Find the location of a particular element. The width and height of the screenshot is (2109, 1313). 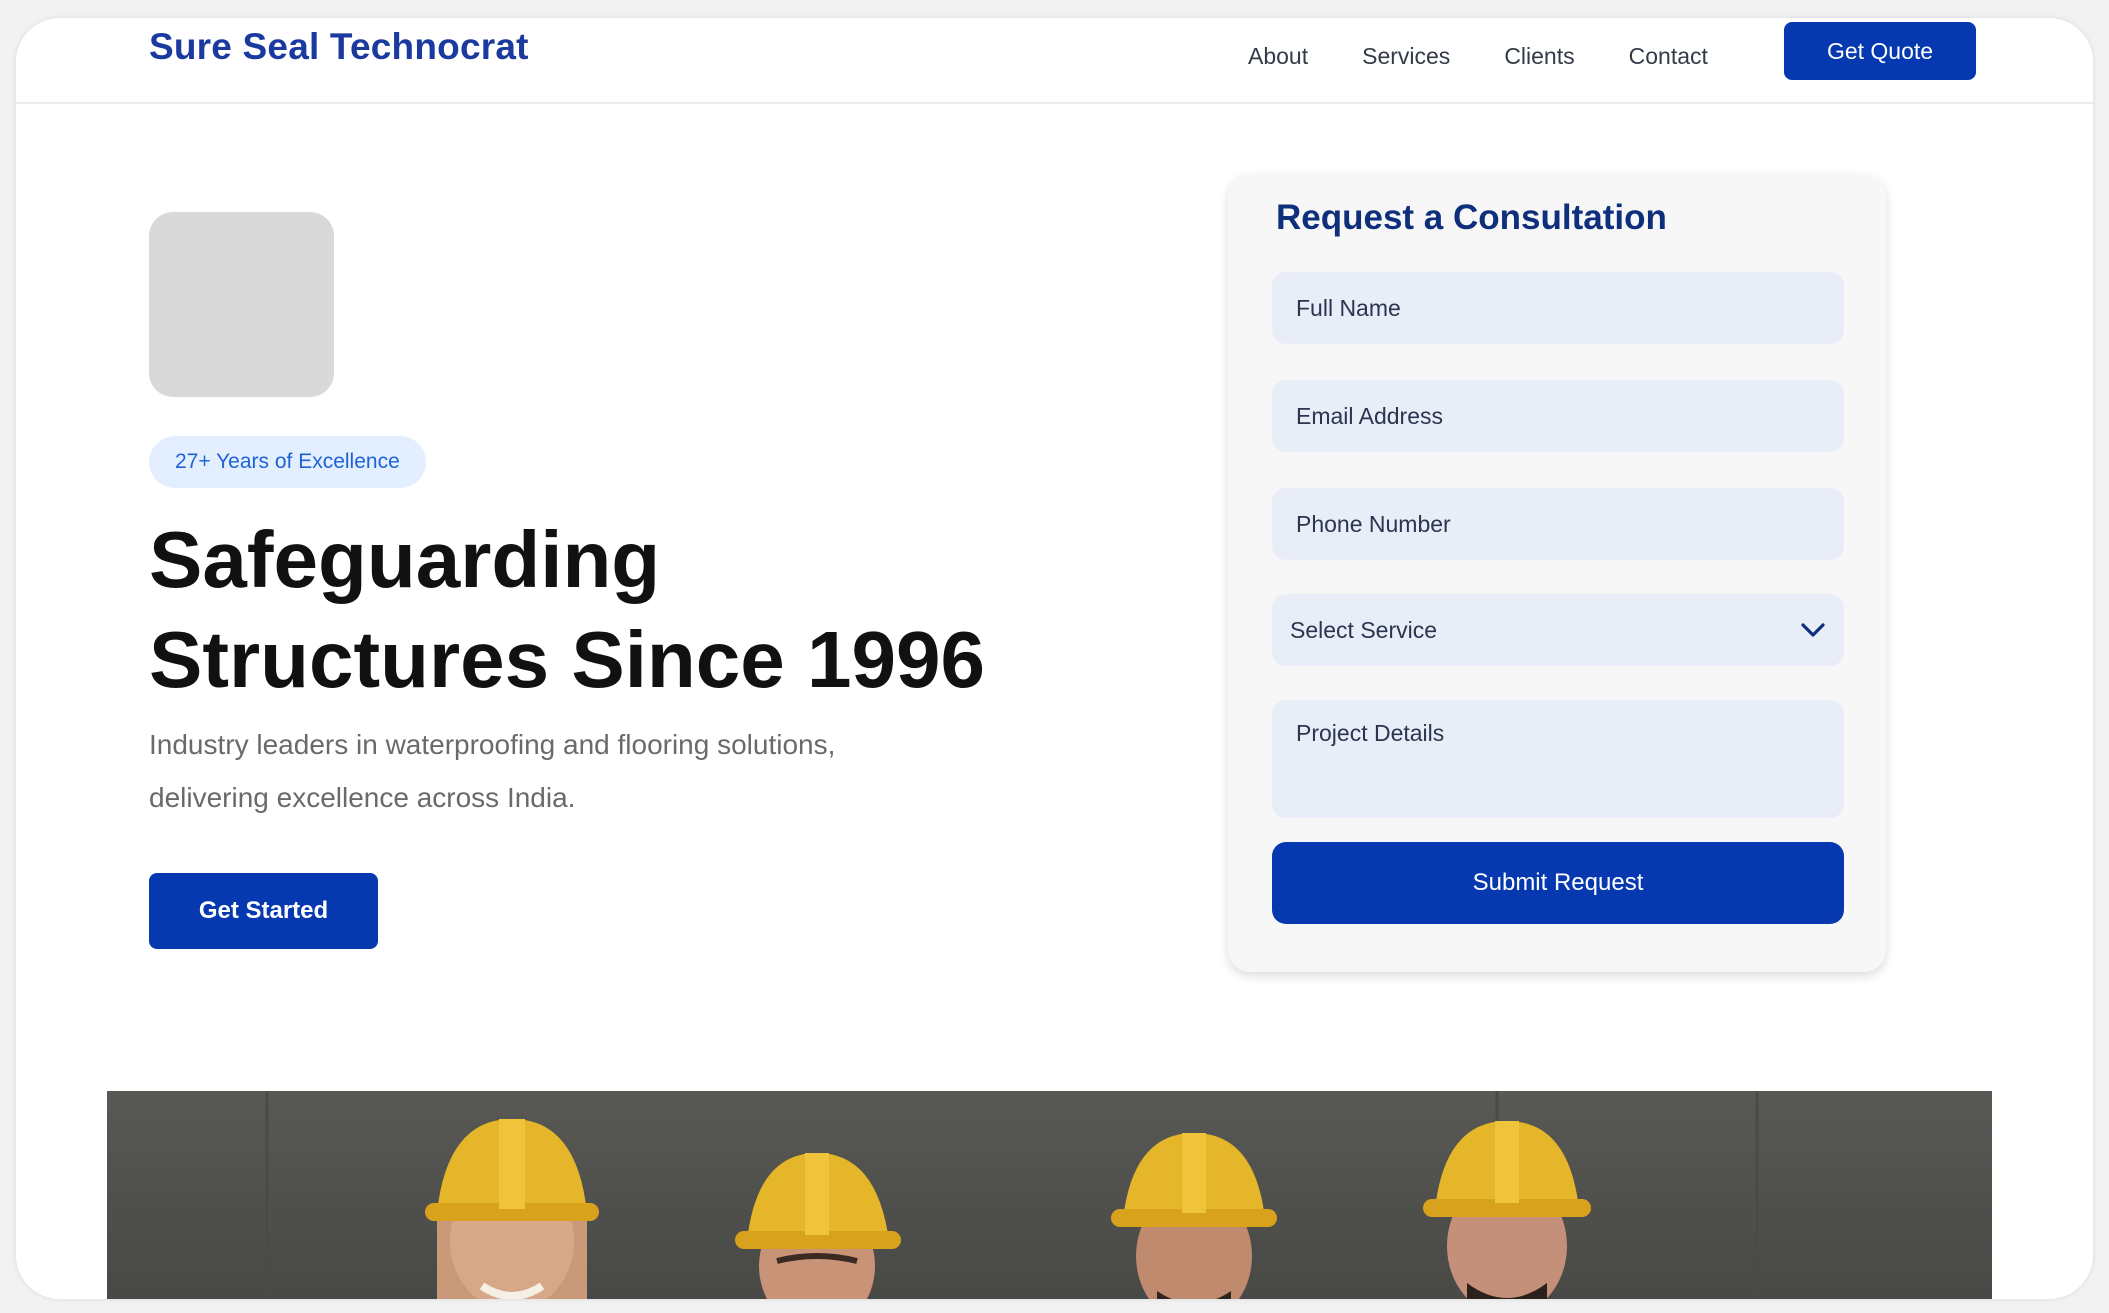

team-photo is located at coordinates (1049, 1195).